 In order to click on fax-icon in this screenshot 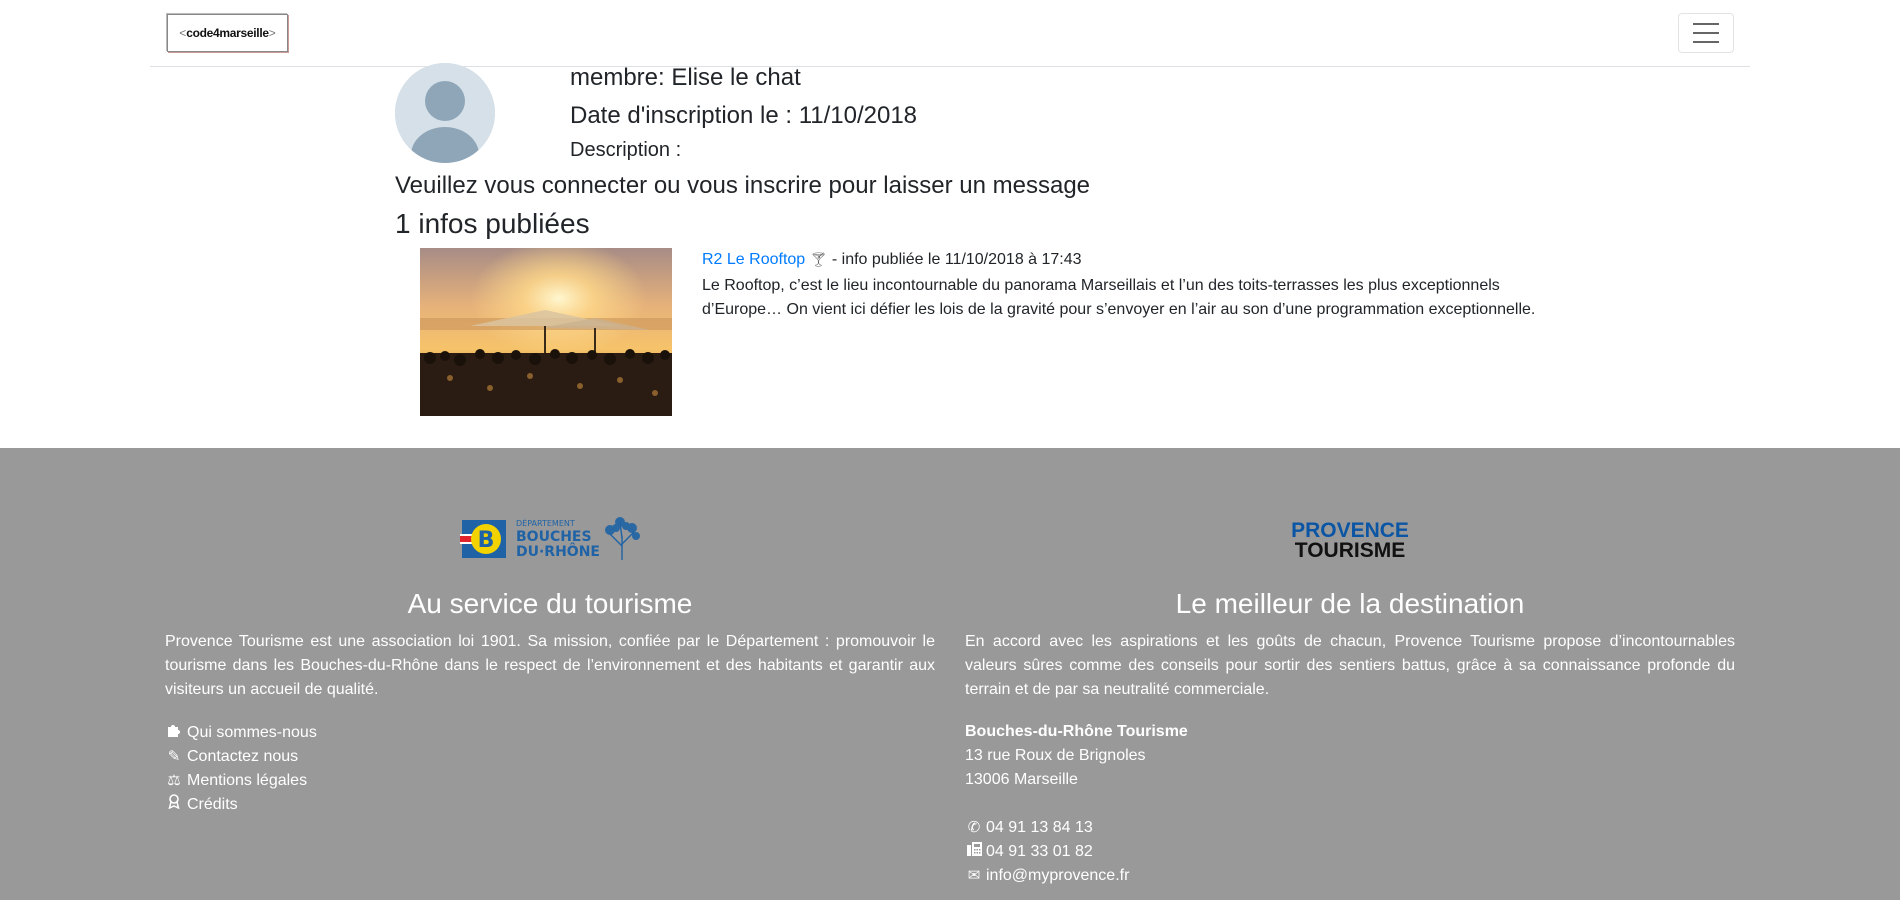, I will do `click(974, 852)`.